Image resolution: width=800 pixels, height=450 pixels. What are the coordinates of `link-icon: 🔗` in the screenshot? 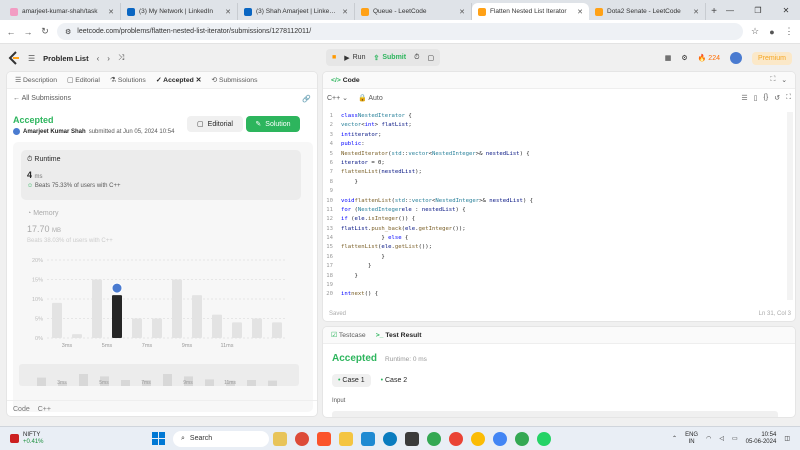 It's located at (306, 99).